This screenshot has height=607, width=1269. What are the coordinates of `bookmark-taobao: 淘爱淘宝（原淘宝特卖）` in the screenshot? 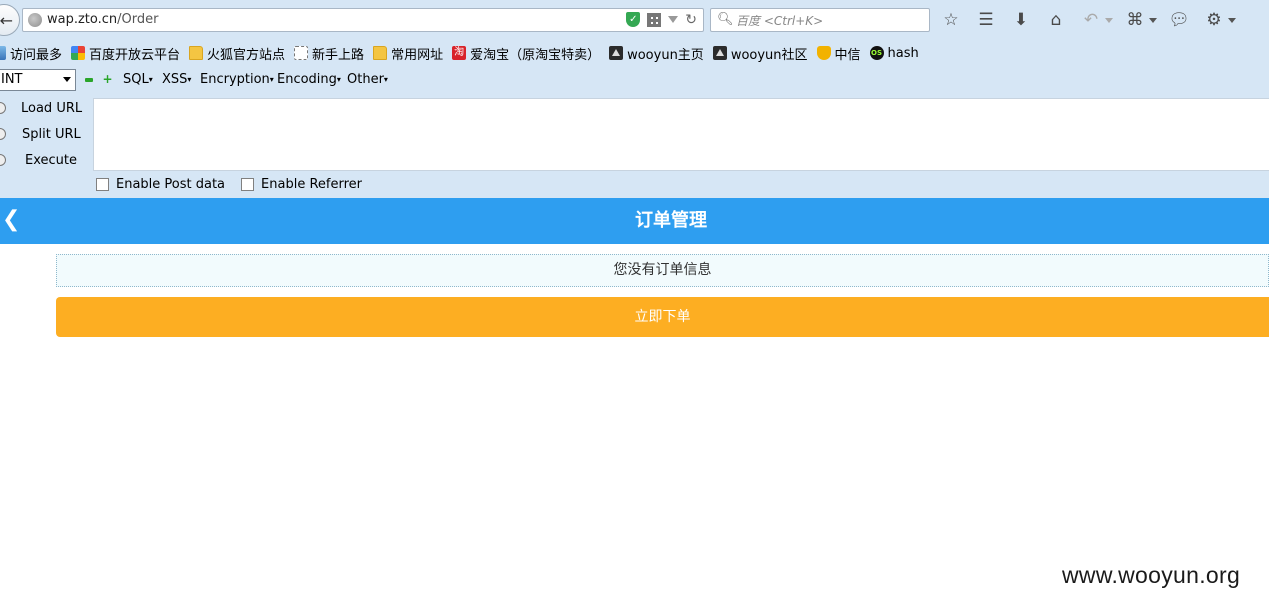 It's located at (526, 53).